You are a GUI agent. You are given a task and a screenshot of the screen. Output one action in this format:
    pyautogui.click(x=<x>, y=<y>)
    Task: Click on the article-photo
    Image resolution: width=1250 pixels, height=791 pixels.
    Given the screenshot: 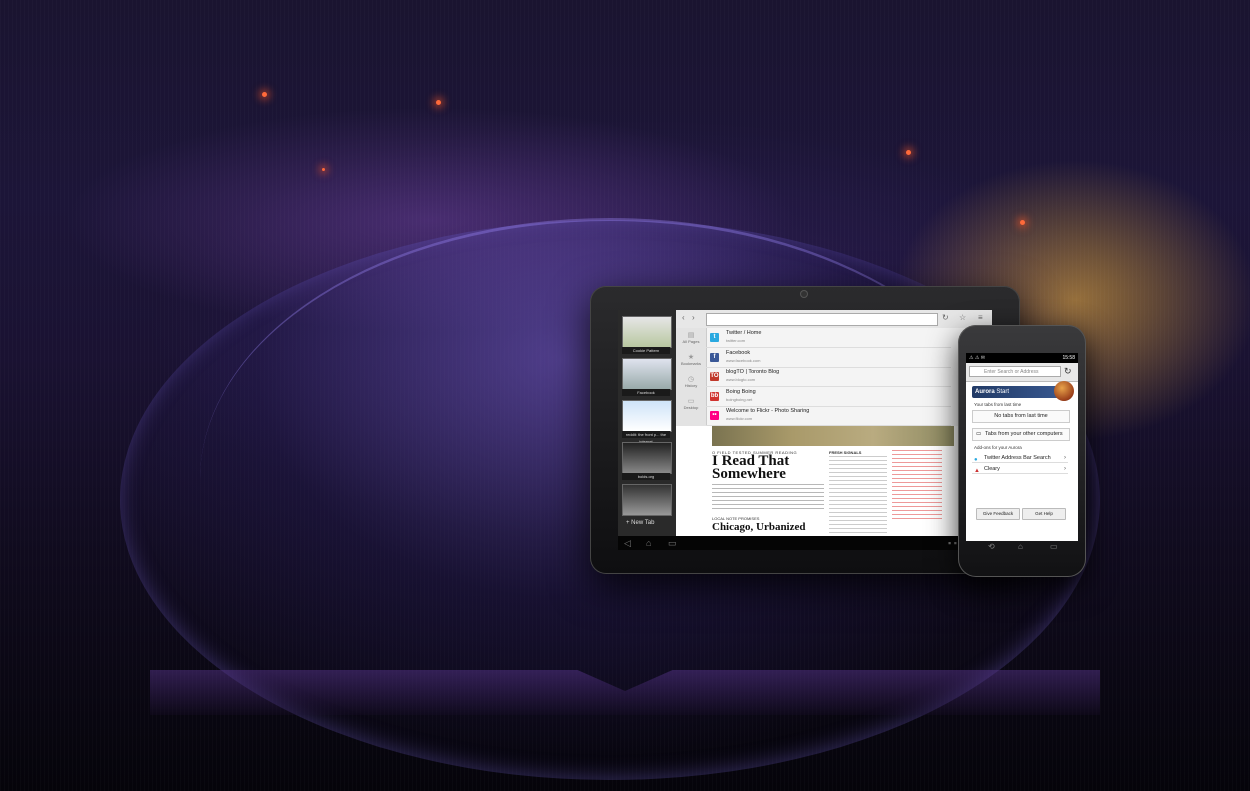 What is the action you would take?
    pyautogui.click(x=833, y=436)
    